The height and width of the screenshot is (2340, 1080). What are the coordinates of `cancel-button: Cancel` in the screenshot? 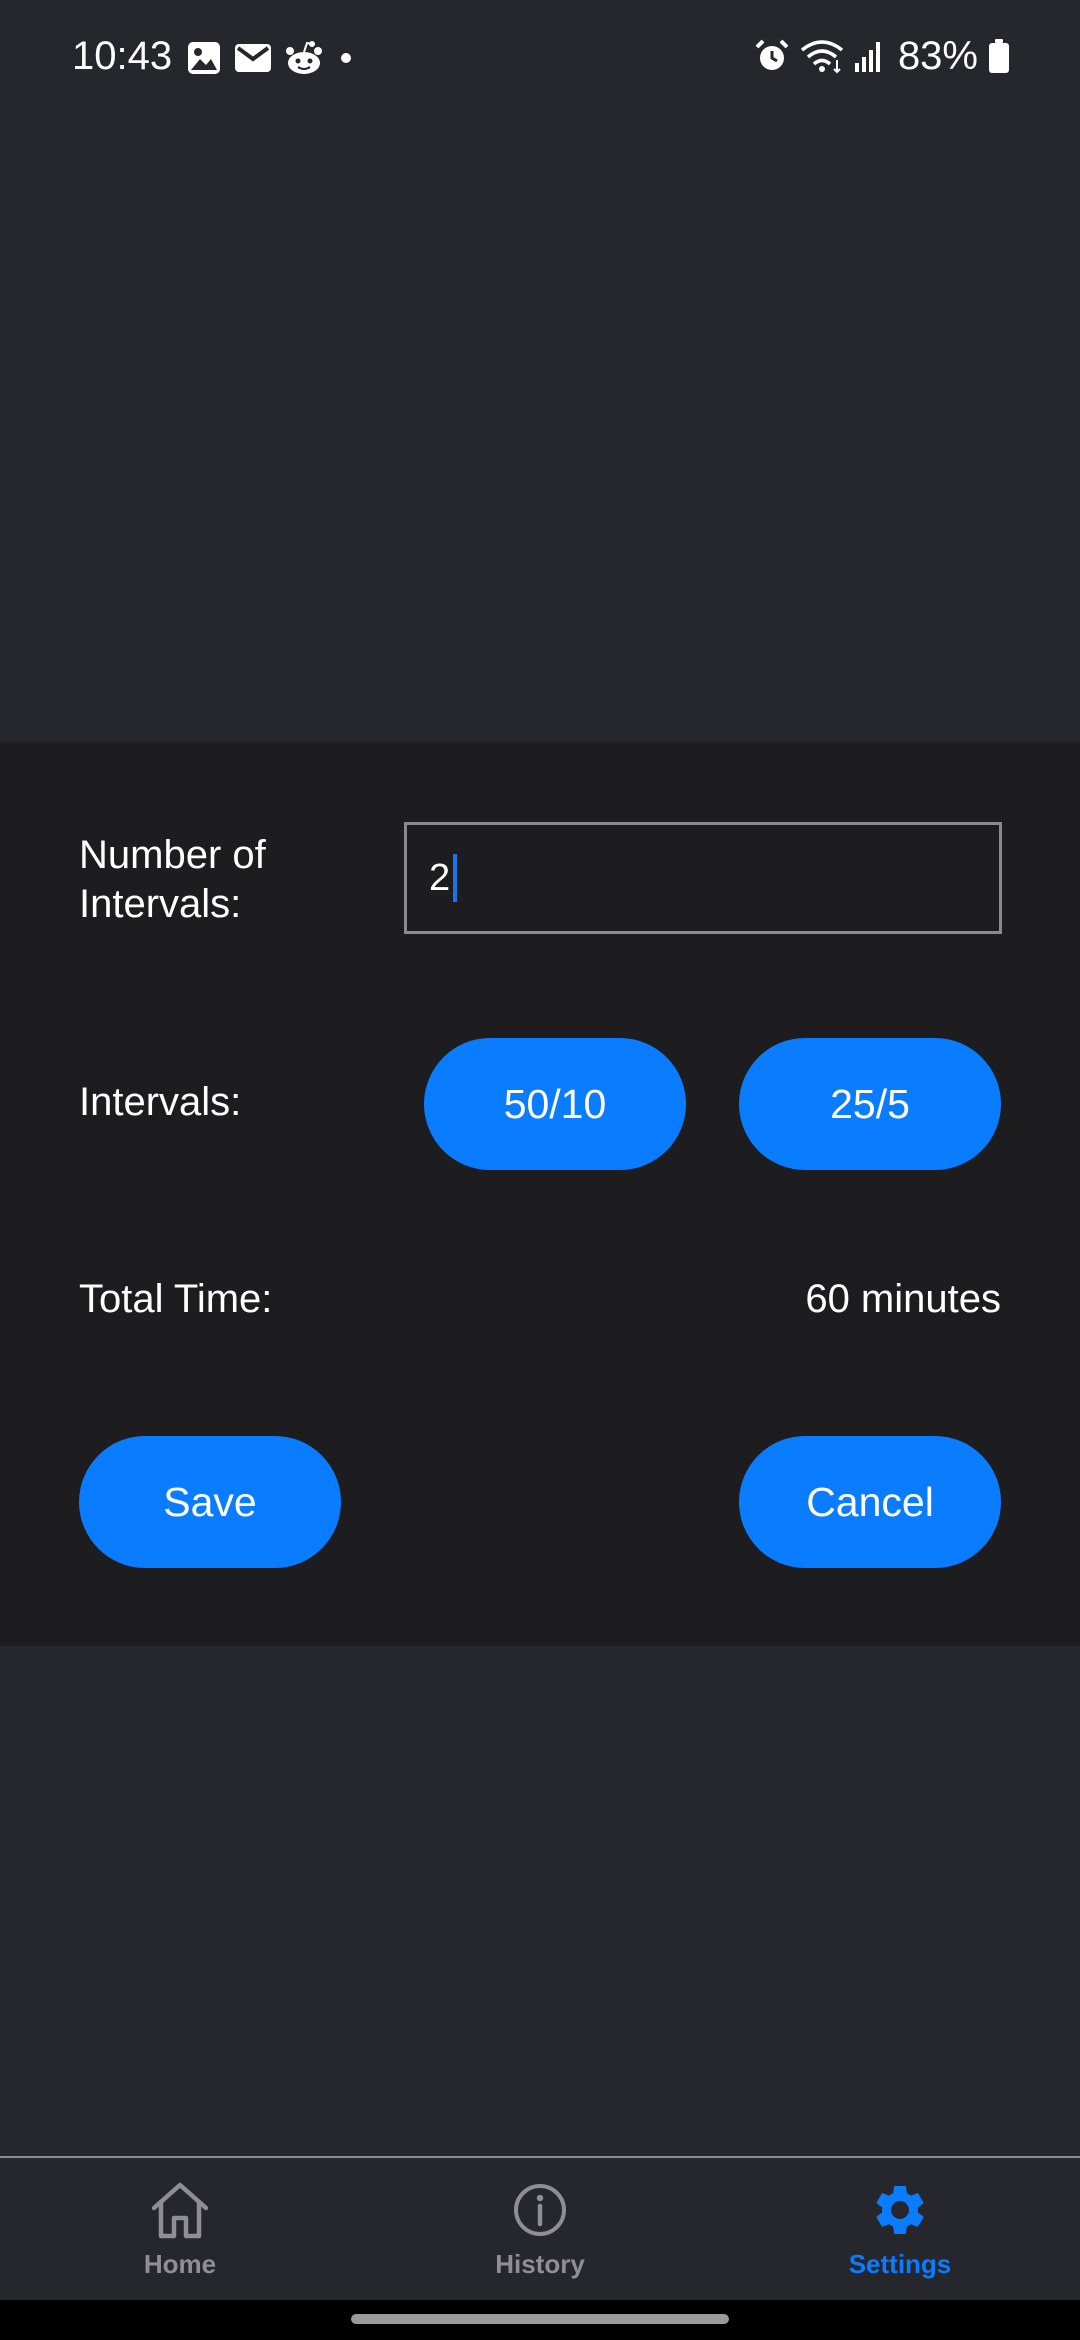 It's located at (870, 1502).